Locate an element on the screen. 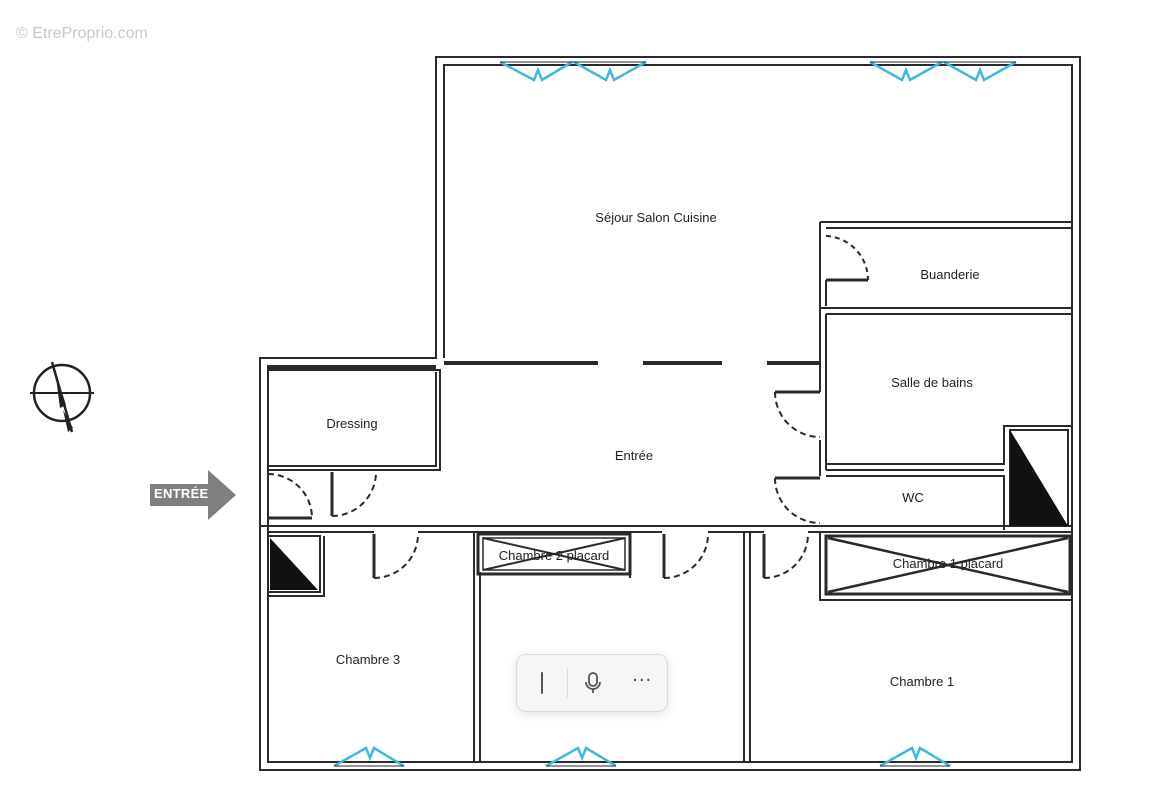  microphone-icon is located at coordinates (592, 682).